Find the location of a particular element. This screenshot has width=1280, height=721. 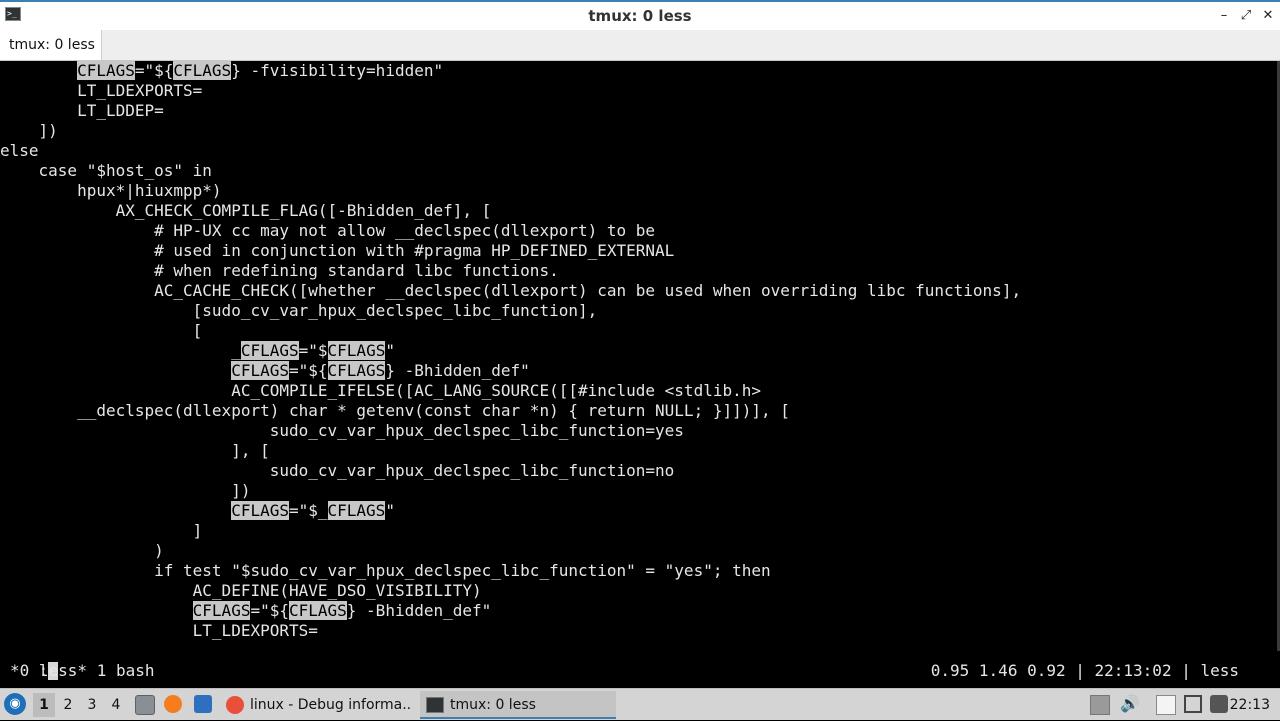

menu-icon: ◉ is located at coordinates (15, 704).